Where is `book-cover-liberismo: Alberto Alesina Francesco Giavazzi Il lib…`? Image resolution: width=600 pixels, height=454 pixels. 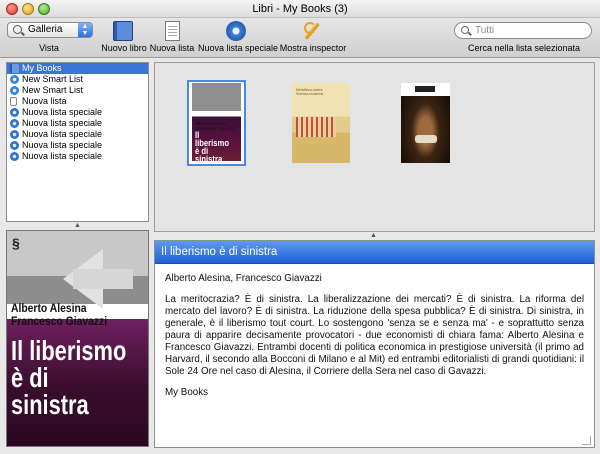
book-cover-liberismo: Alberto Alesina Francesco Giavazzi Il lib… is located at coordinates (216, 122).